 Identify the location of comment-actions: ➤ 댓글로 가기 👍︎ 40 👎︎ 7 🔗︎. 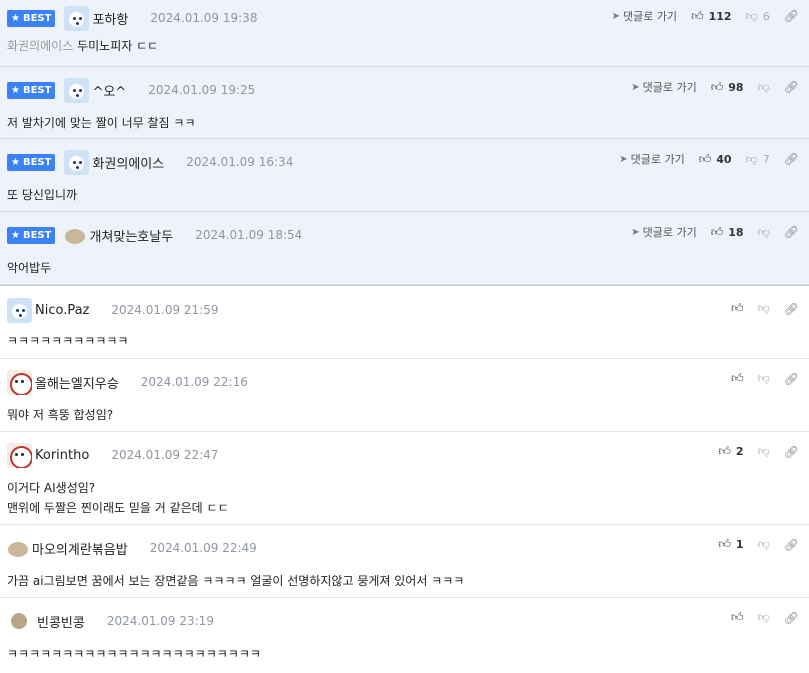
(709, 159).